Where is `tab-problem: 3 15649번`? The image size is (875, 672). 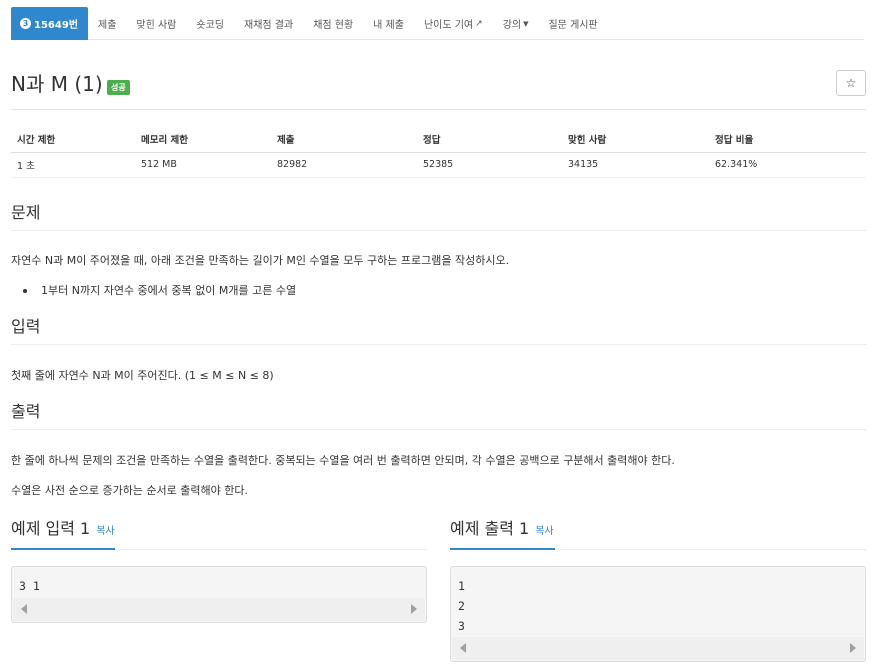 tab-problem: 3 15649번 is located at coordinates (49, 23).